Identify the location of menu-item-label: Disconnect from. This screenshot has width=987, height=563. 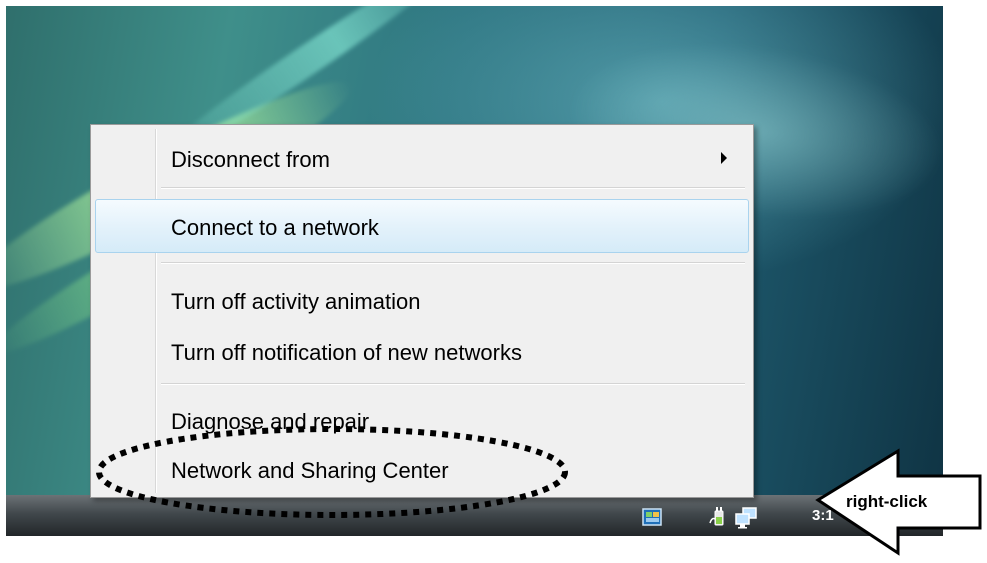
(250, 159).